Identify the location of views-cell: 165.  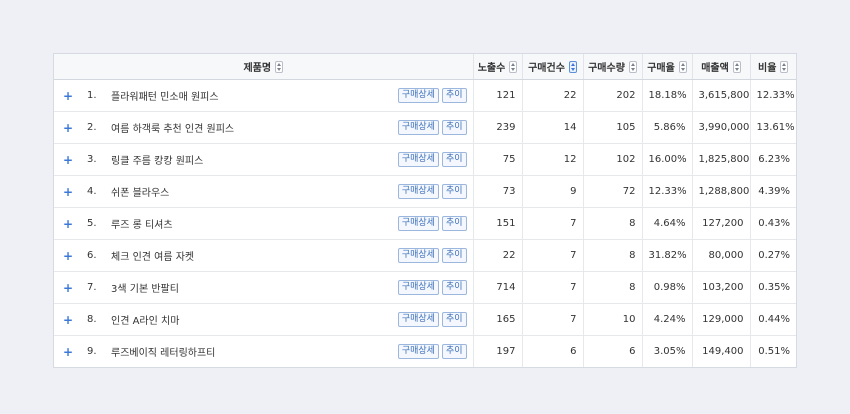
(497, 319).